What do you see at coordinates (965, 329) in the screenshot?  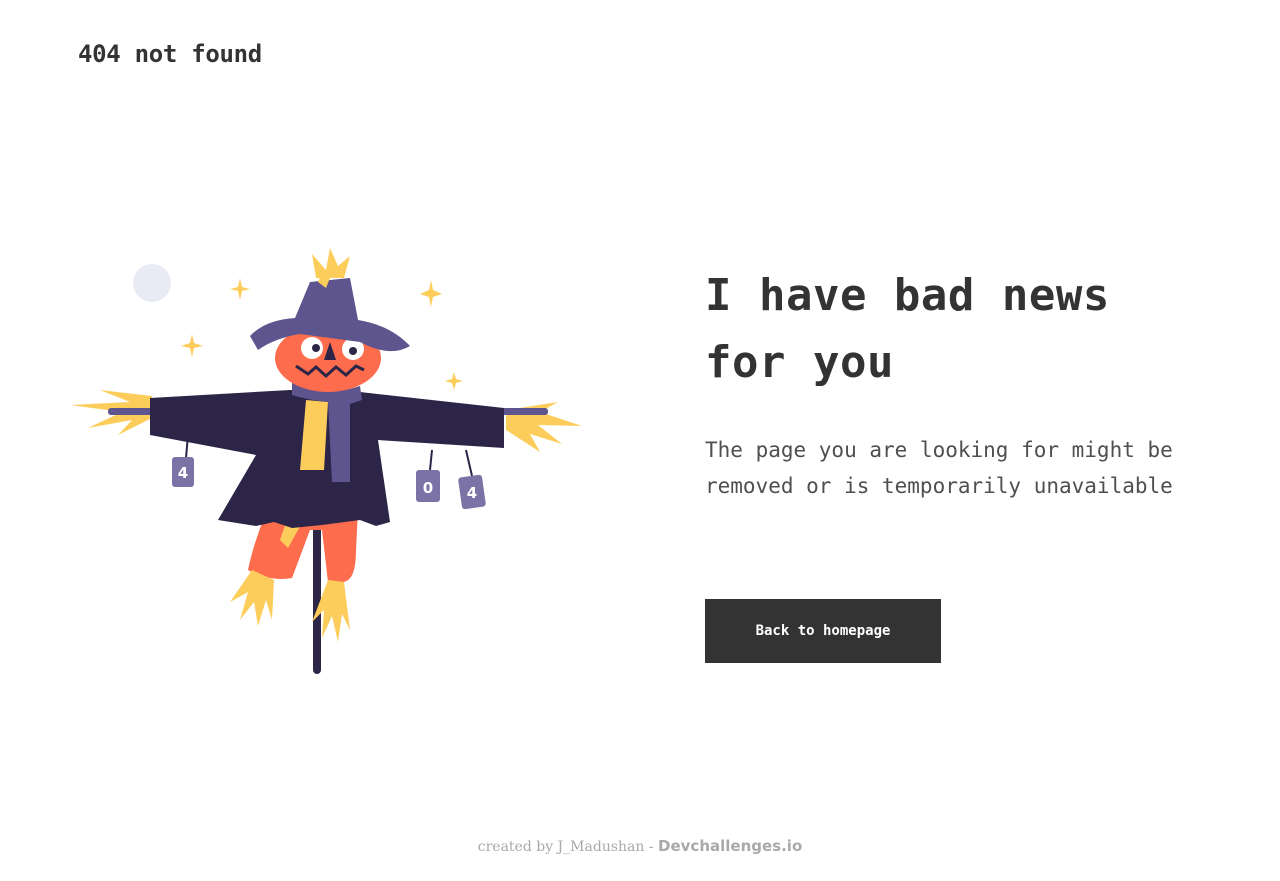 I see `headline: I have bad news for you` at bounding box center [965, 329].